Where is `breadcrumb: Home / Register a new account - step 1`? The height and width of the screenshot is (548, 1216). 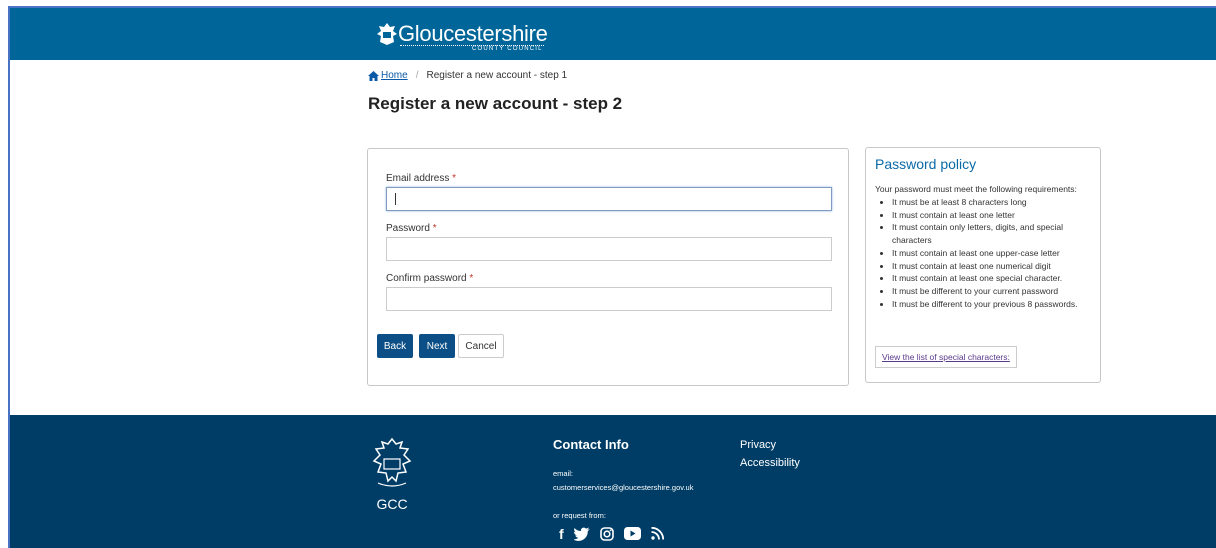 breadcrumb: Home / Register a new account - step 1 is located at coordinates (467, 75).